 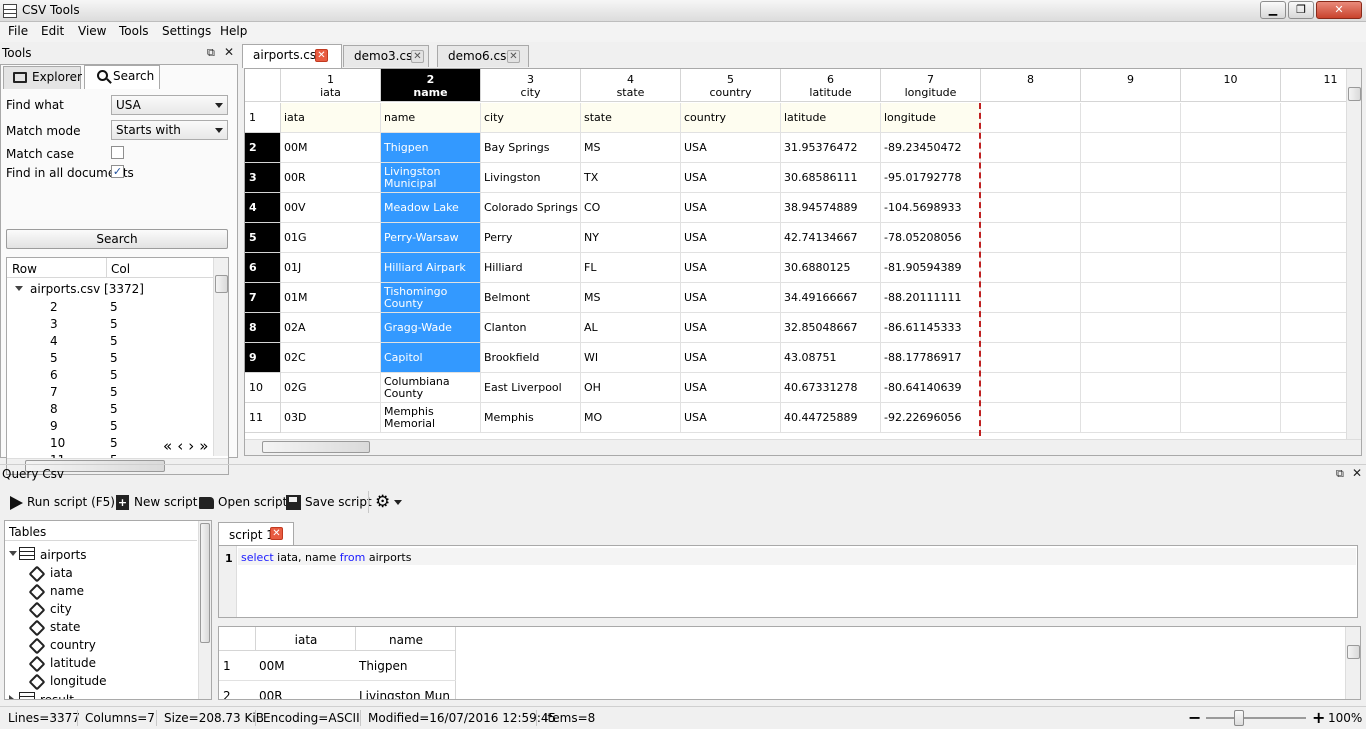 I want to click on row-header: 5, so click(x=263, y=238).